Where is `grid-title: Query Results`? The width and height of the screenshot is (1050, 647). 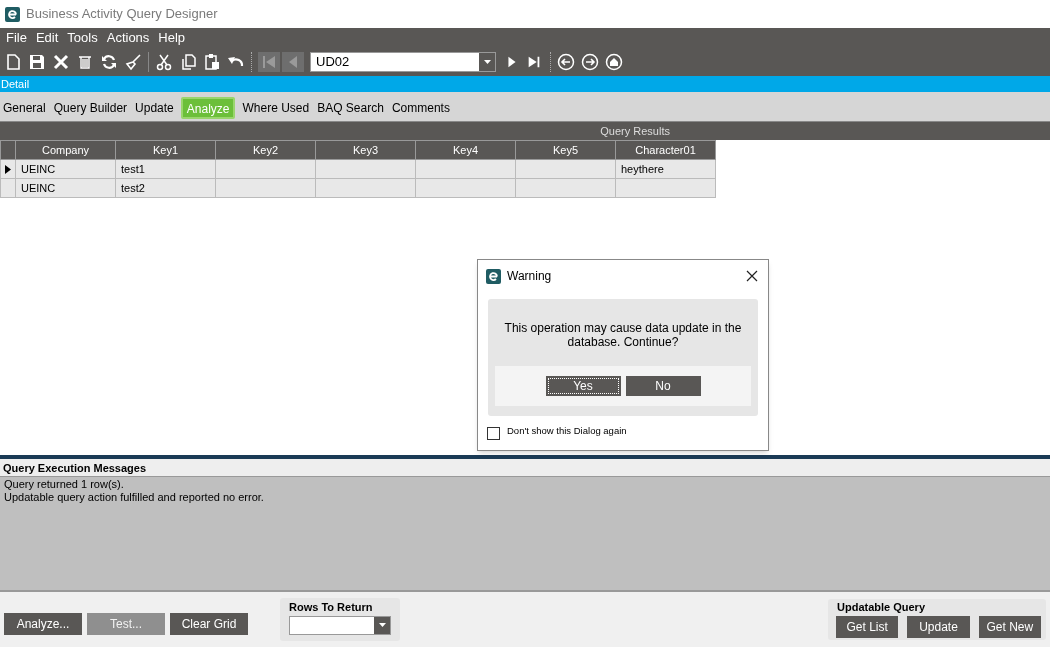 grid-title: Query Results is located at coordinates (635, 131).